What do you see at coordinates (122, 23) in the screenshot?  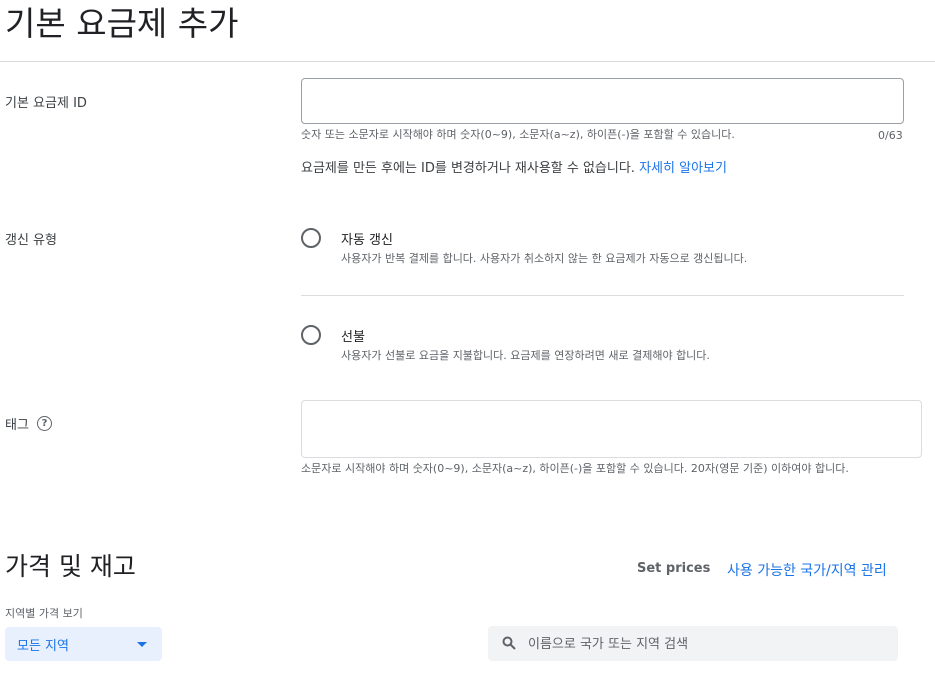 I see `page-title: 기본 요금제 추가` at bounding box center [122, 23].